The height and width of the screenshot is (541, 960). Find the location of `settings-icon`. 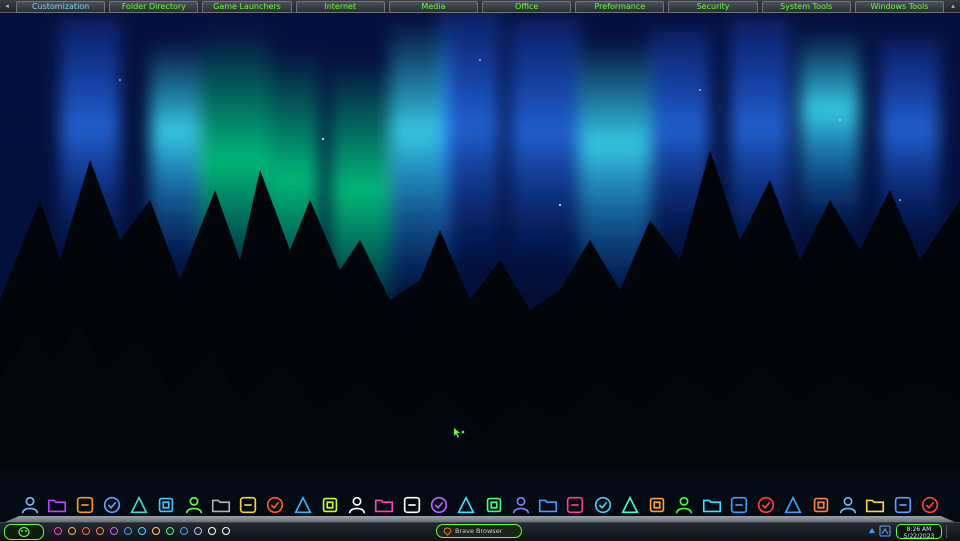

settings-icon is located at coordinates (142, 531).